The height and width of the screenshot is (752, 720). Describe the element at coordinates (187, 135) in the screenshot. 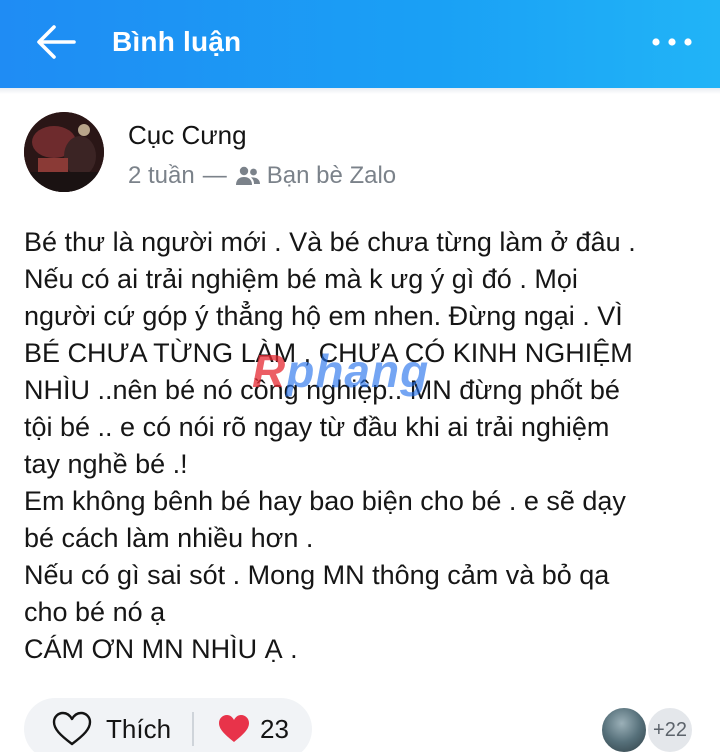

I see `author-name: Cục Cưng` at that location.